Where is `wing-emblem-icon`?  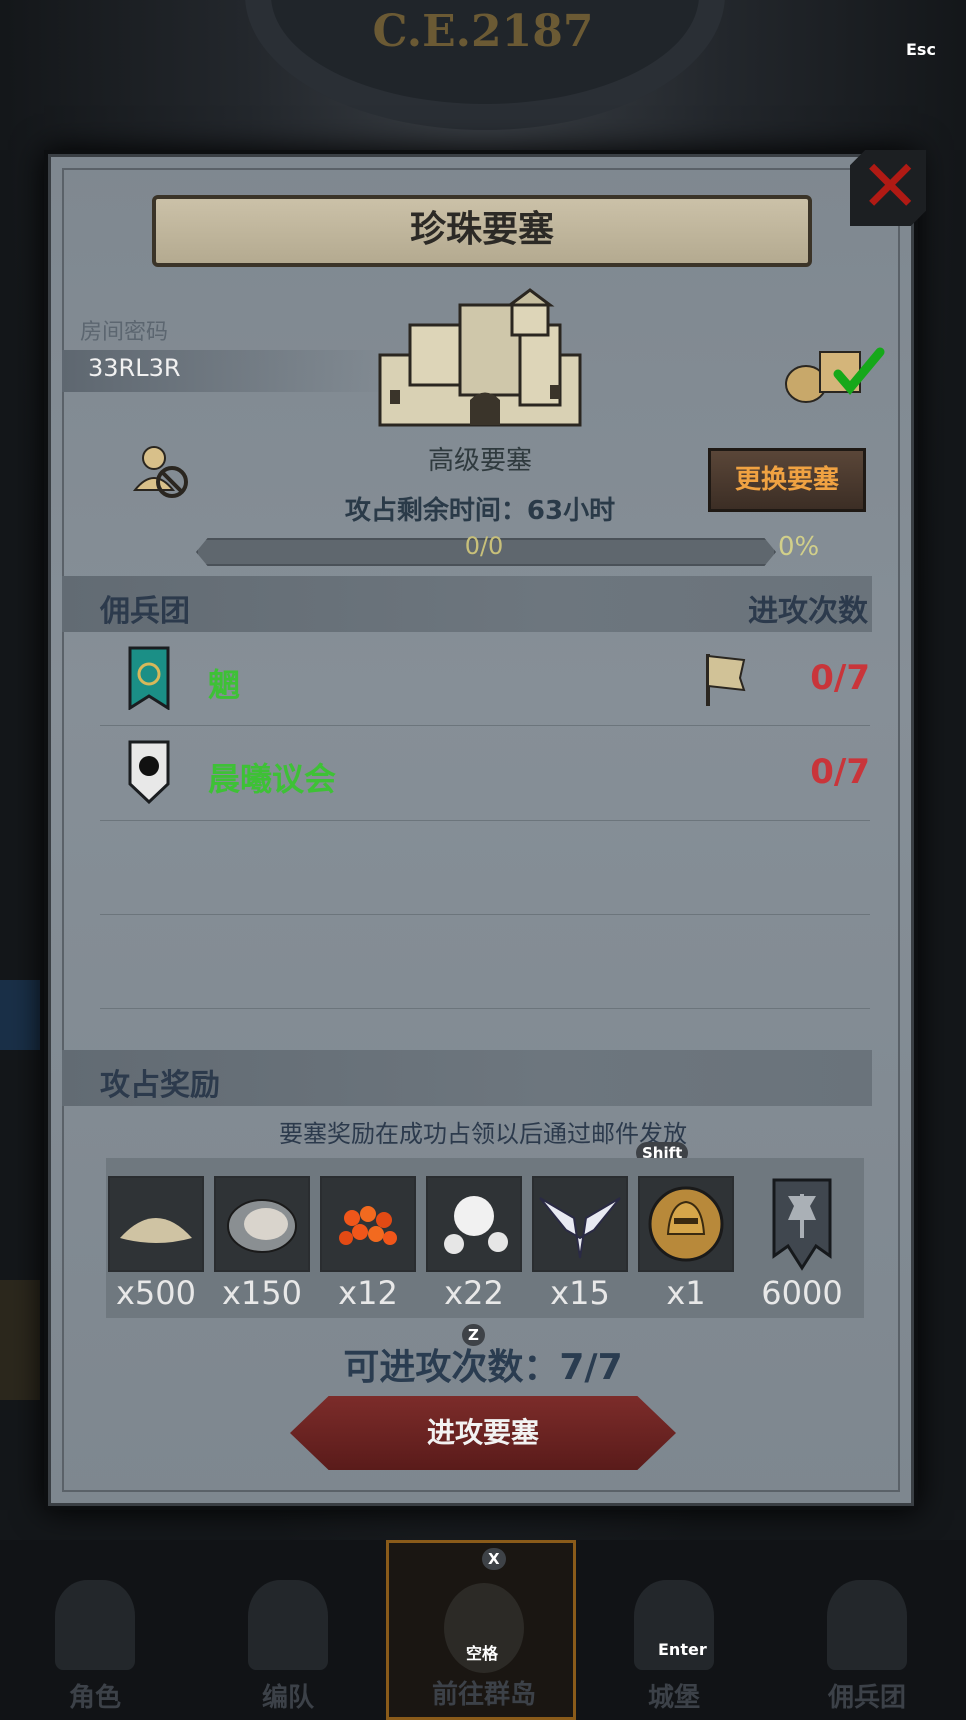
wing-emblem-icon is located at coordinates (580, 1228).